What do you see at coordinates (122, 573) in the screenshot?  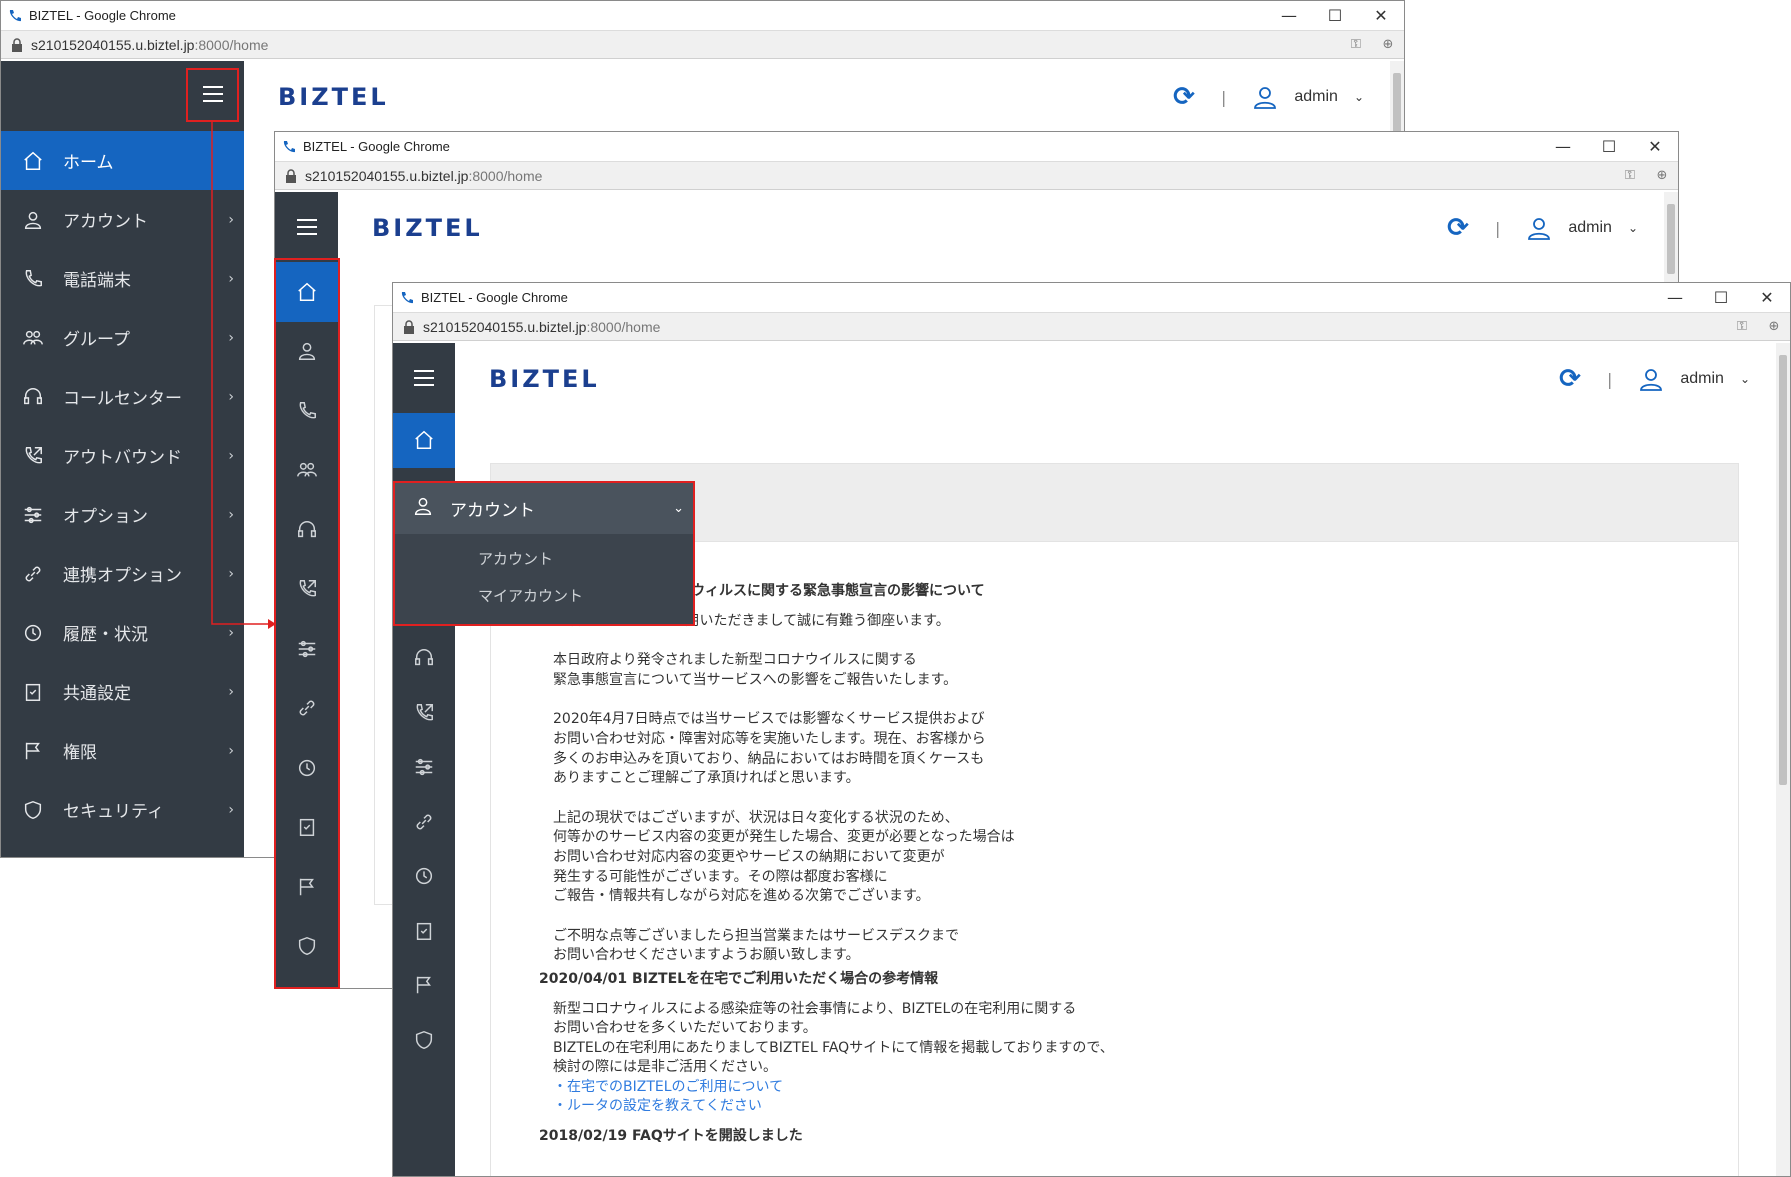 I see `sidebar-item: 連携オプション ›` at bounding box center [122, 573].